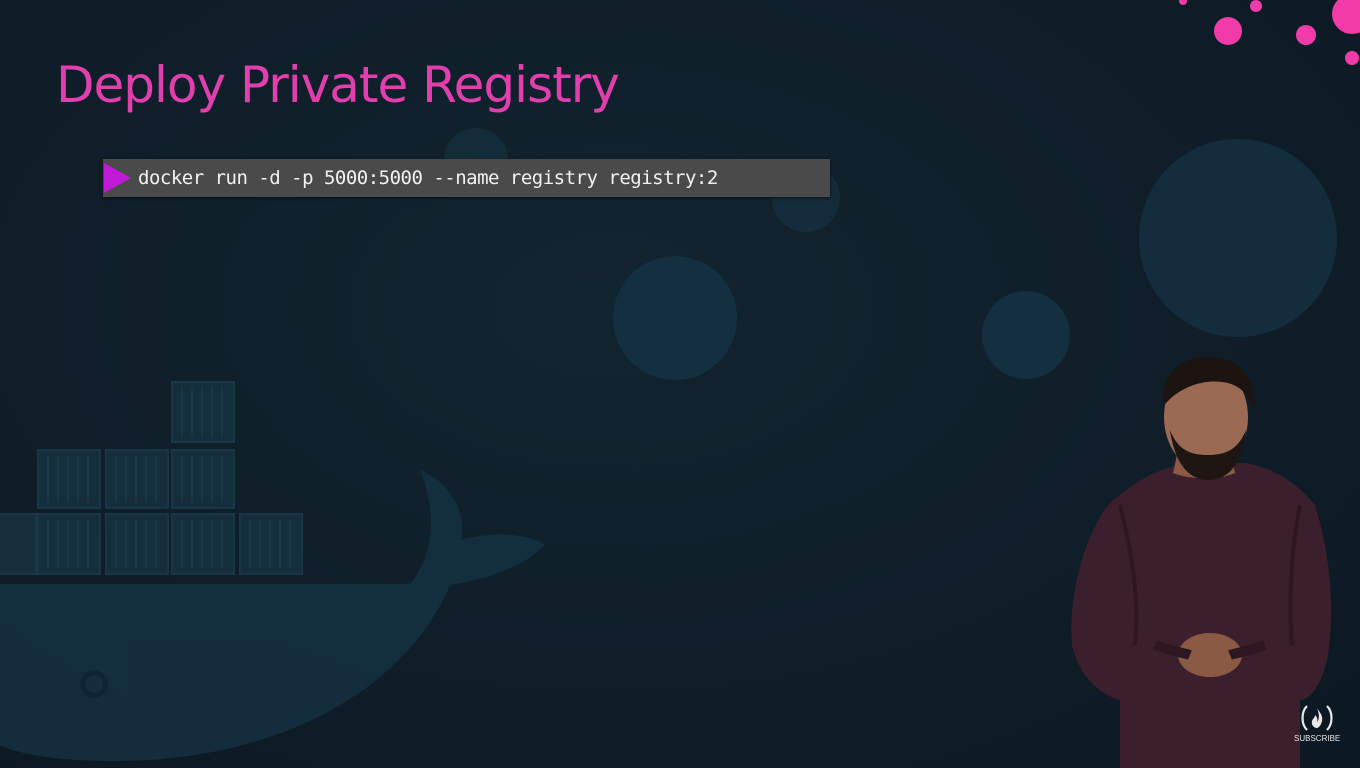  What do you see at coordinates (338, 85) in the screenshot?
I see `slide-title: Deploy Private Registry` at bounding box center [338, 85].